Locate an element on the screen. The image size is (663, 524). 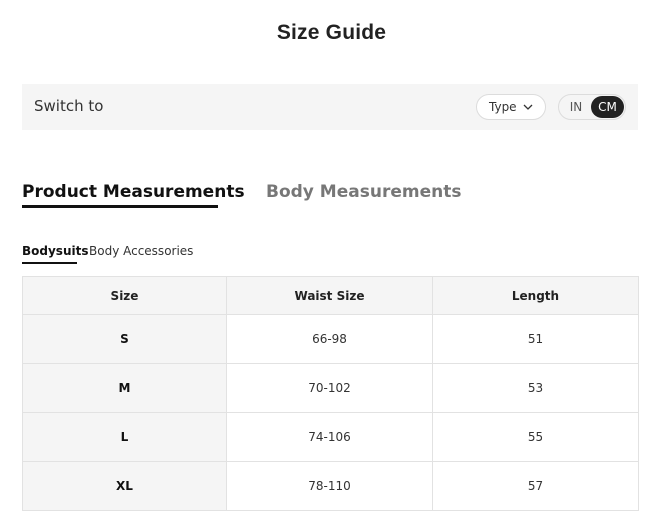
tab-body-measurements: Body Measurements is located at coordinates (363, 192).